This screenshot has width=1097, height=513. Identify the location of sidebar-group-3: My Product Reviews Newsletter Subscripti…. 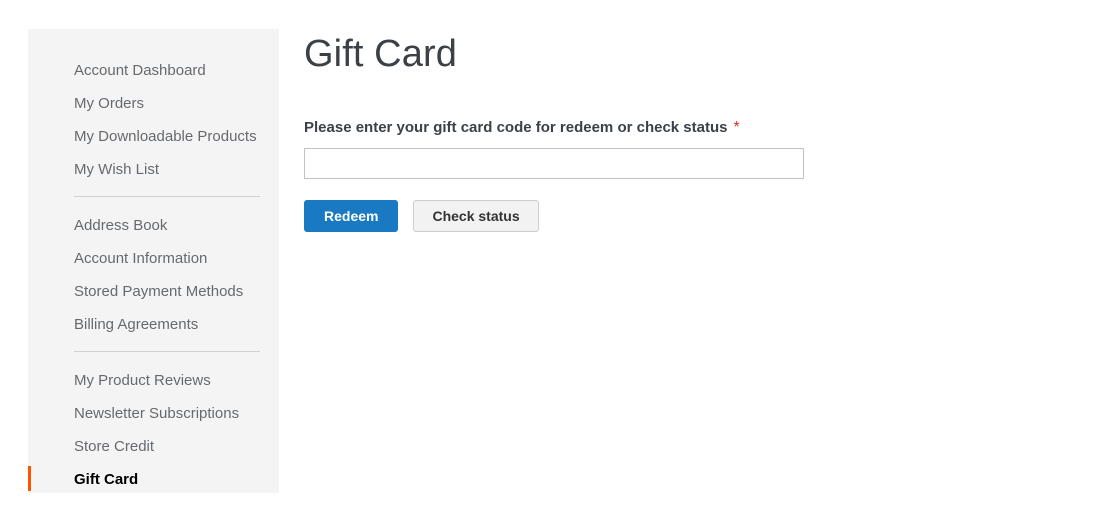
(153, 429).